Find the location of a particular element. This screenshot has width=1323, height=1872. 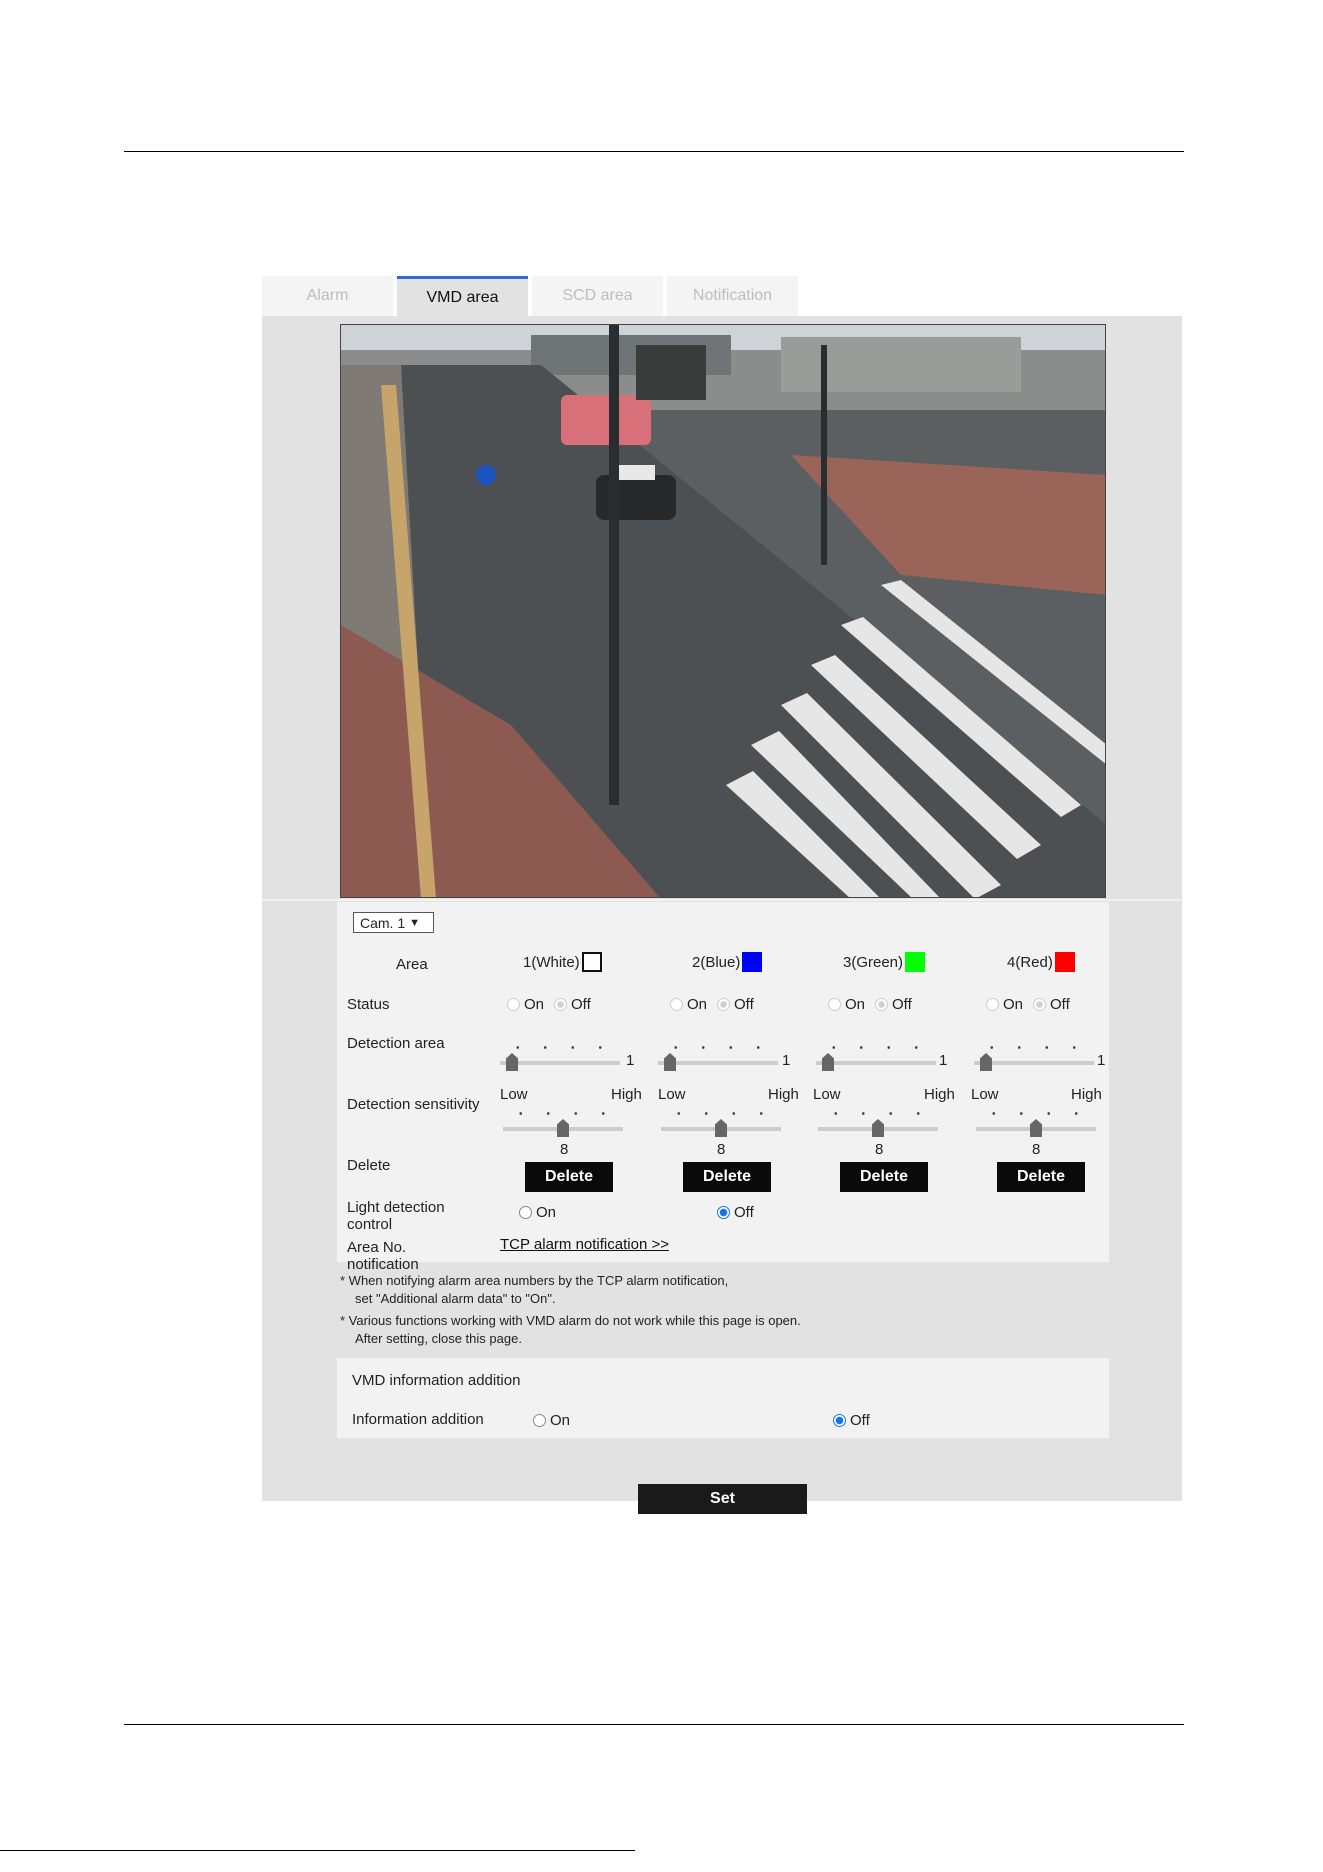

information-addition-off-label: Off is located at coordinates (860, 1420).